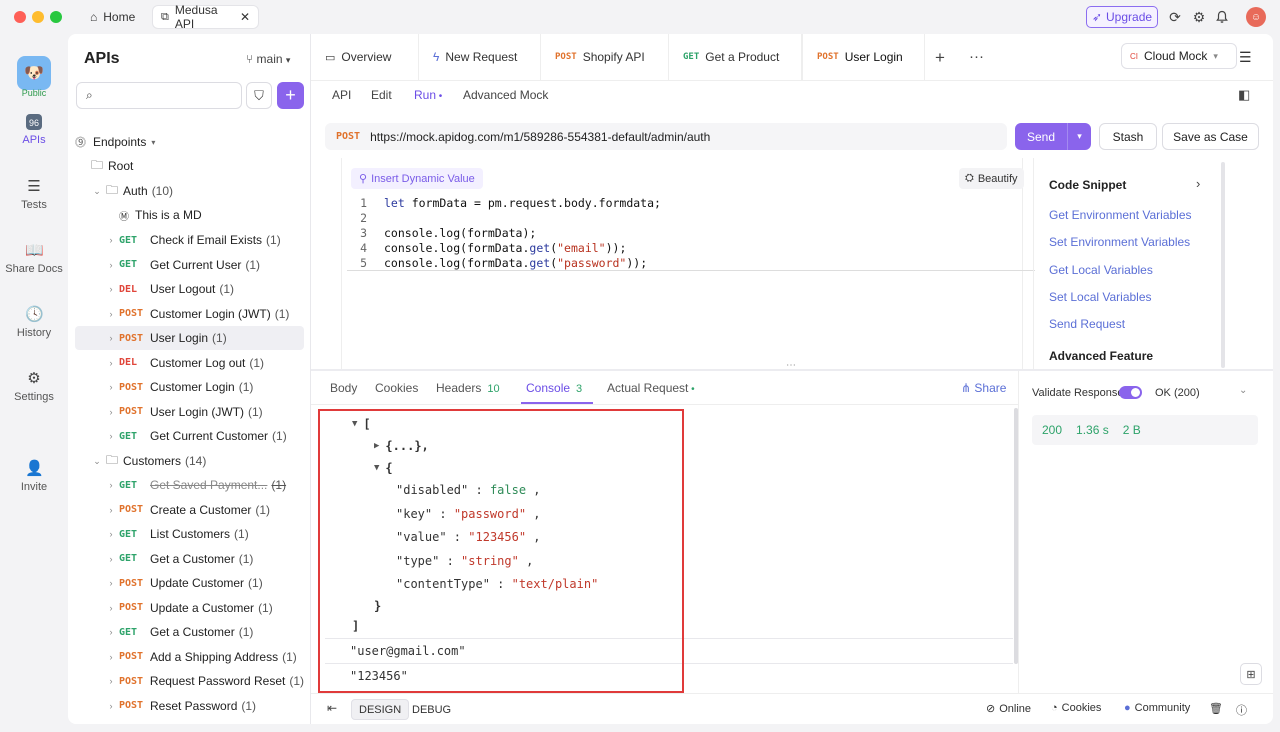  I want to click on send-button: Send ▾, so click(1053, 136).